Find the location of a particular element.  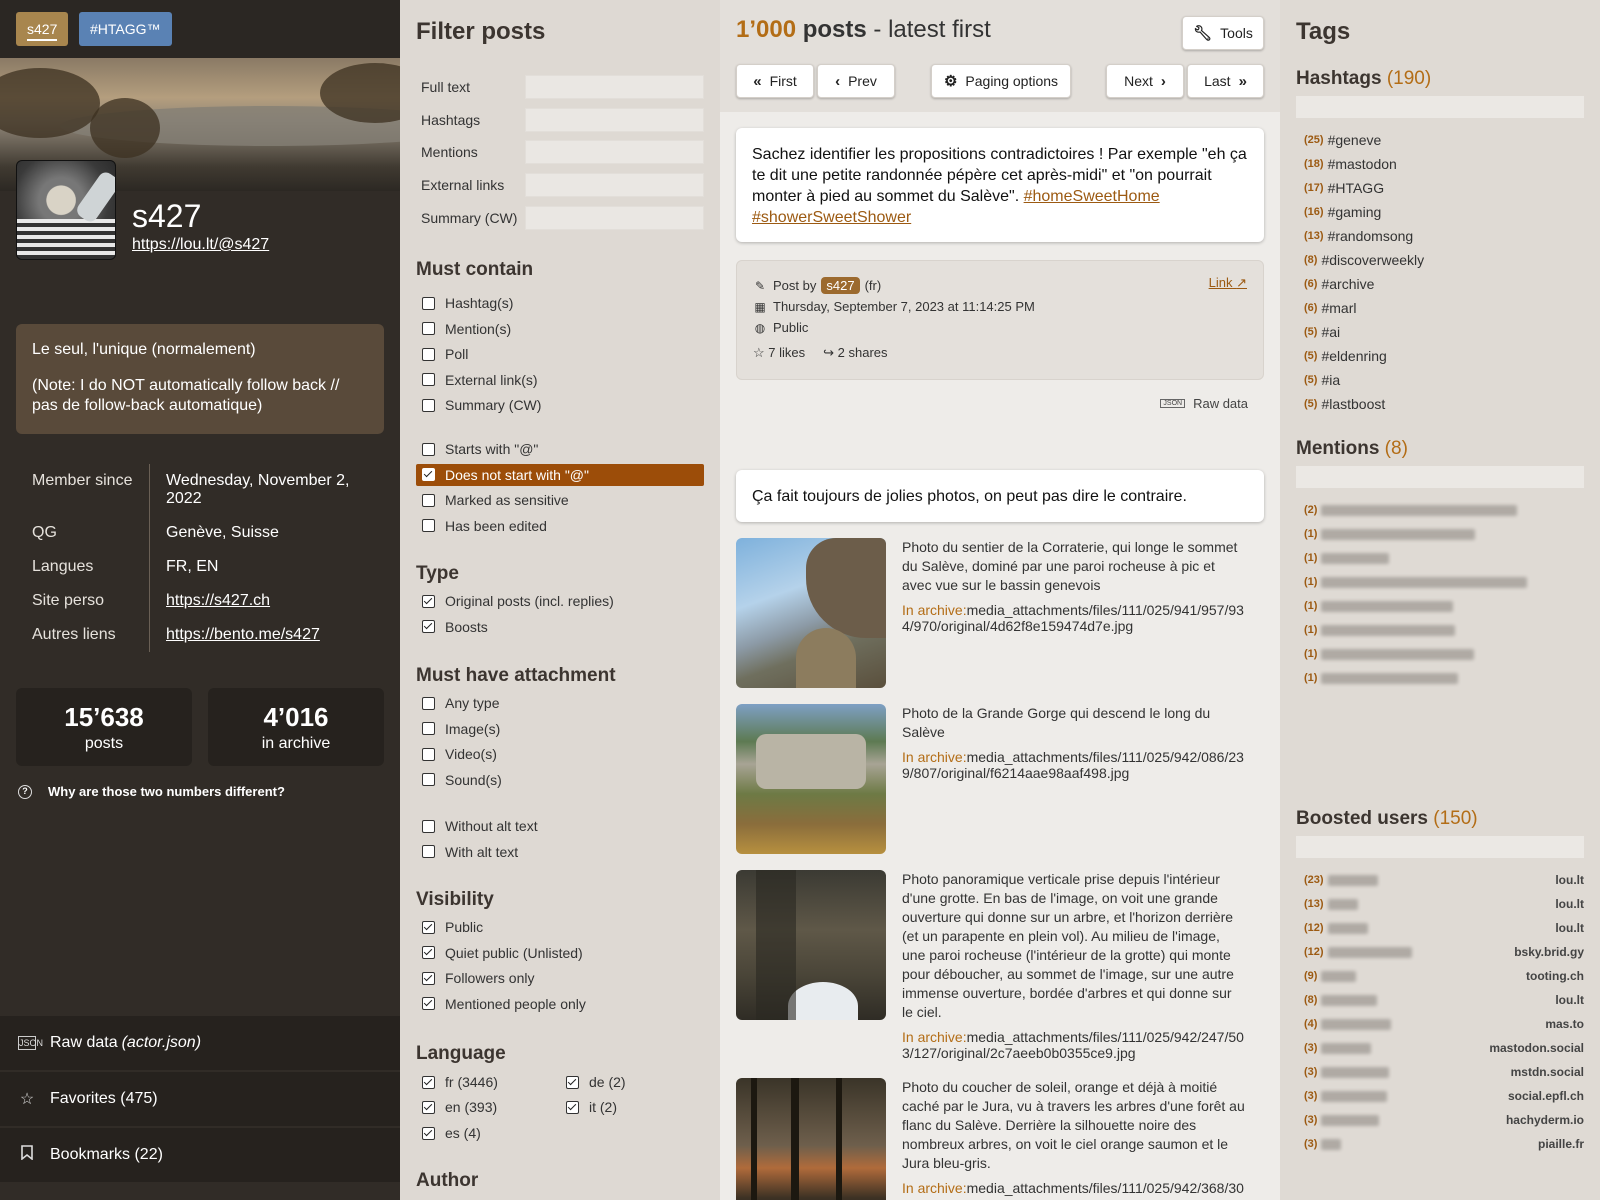

mention-item: (2) is located at coordinates (1444, 510).